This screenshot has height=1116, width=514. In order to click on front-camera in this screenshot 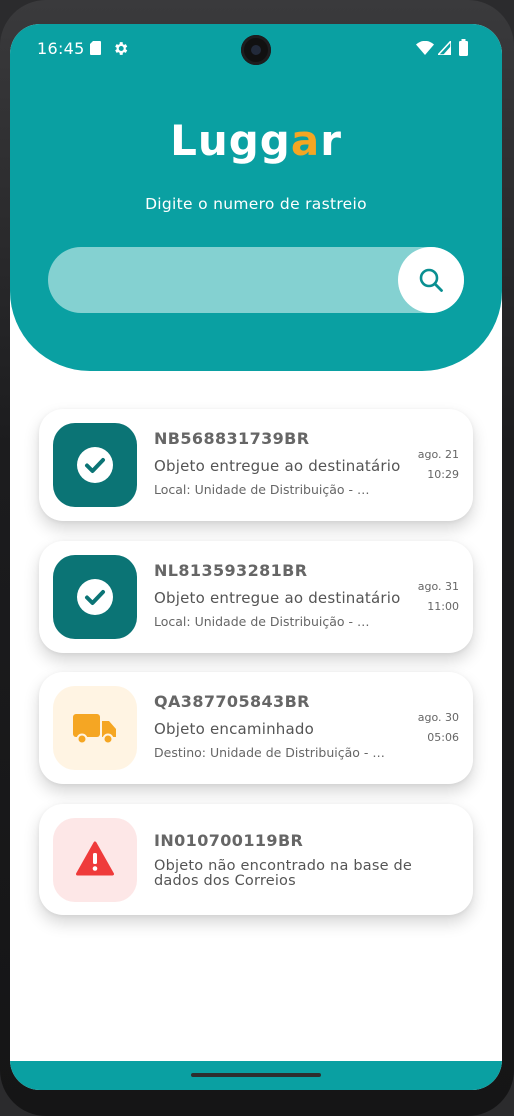, I will do `click(256, 50)`.